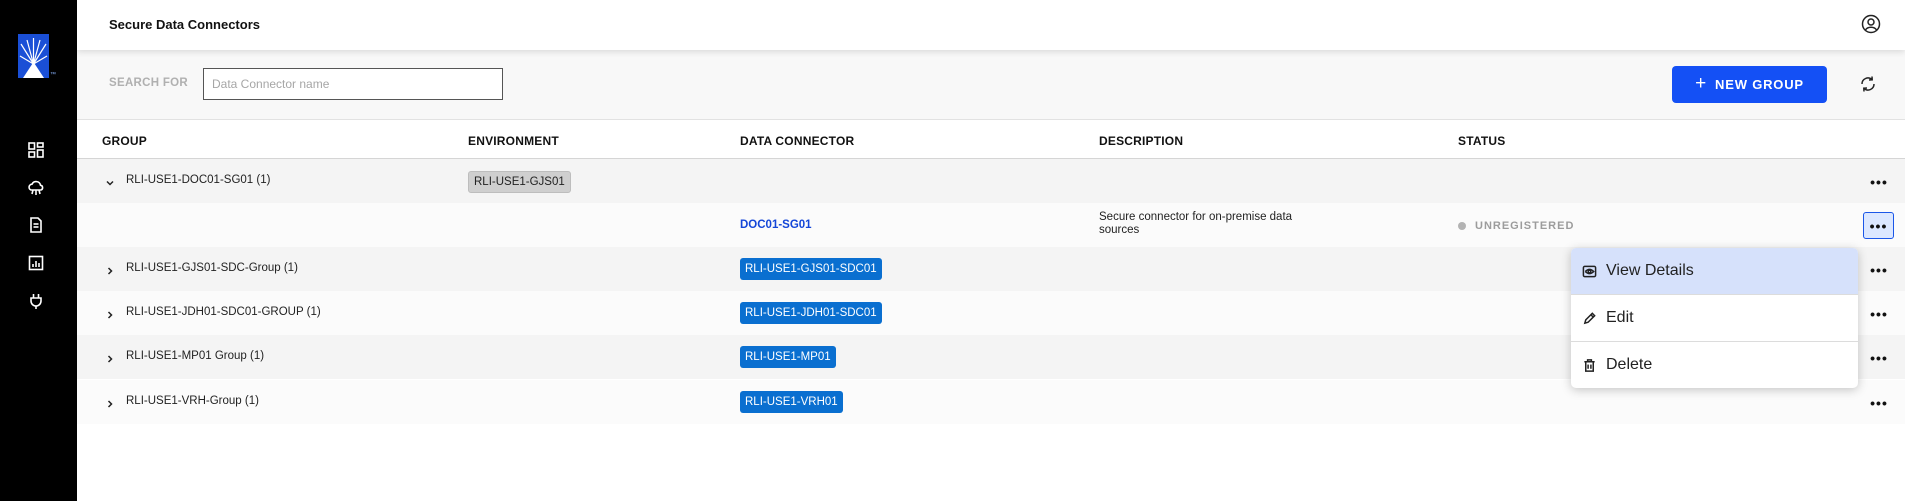 This screenshot has width=1905, height=501. Describe the element at coordinates (36, 150) in the screenshot. I see `dashboard-icon` at that location.